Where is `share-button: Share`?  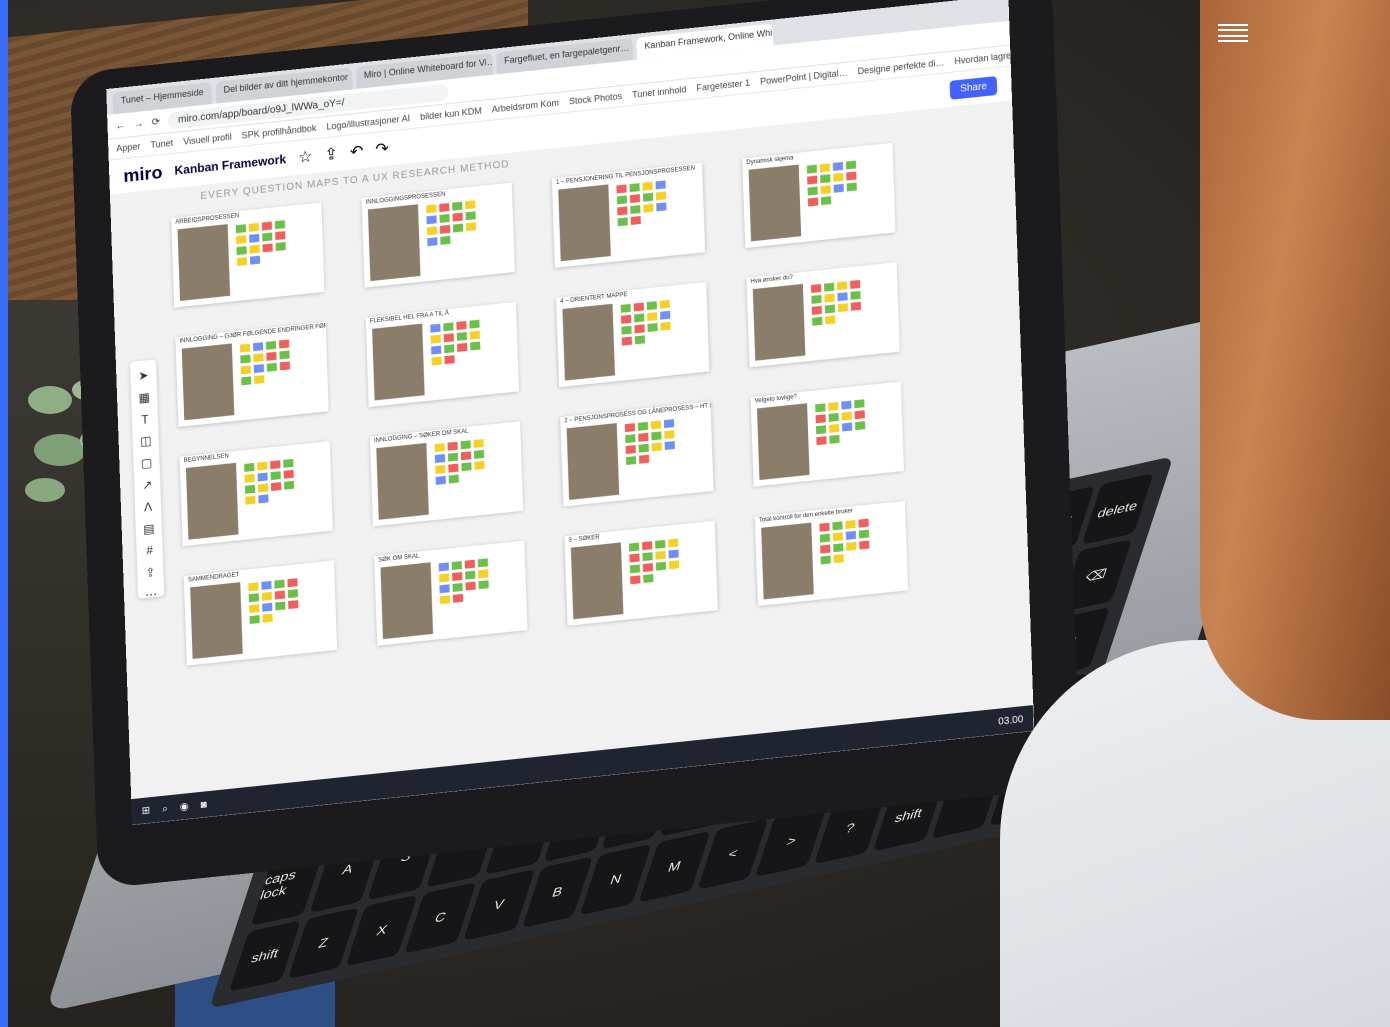
share-button: Share is located at coordinates (973, 87).